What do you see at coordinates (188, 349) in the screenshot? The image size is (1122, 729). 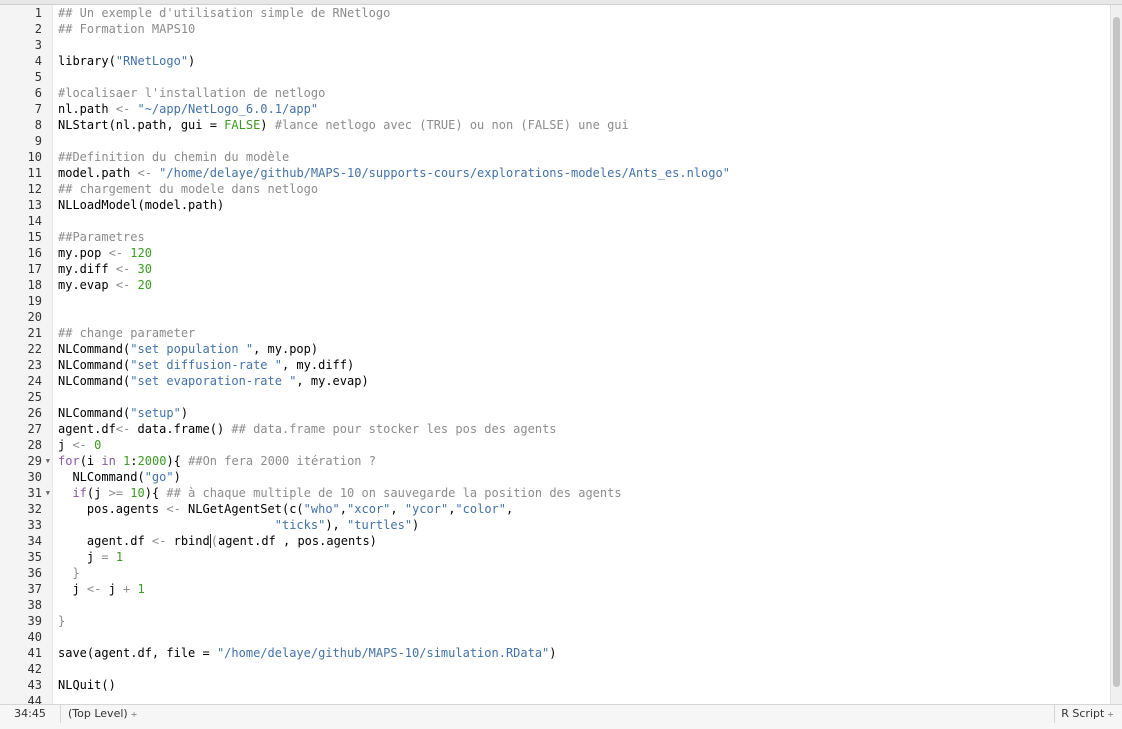 I see `code-line: NLCommand("set population ", my.pop)` at bounding box center [188, 349].